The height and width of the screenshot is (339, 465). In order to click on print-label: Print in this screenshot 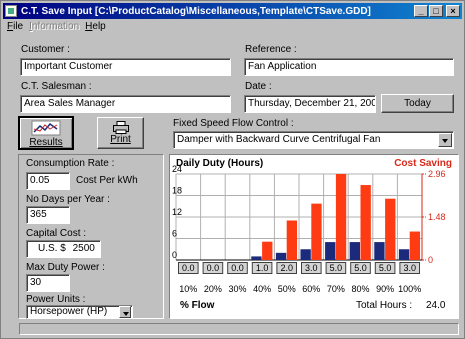, I will do `click(120, 139)`.